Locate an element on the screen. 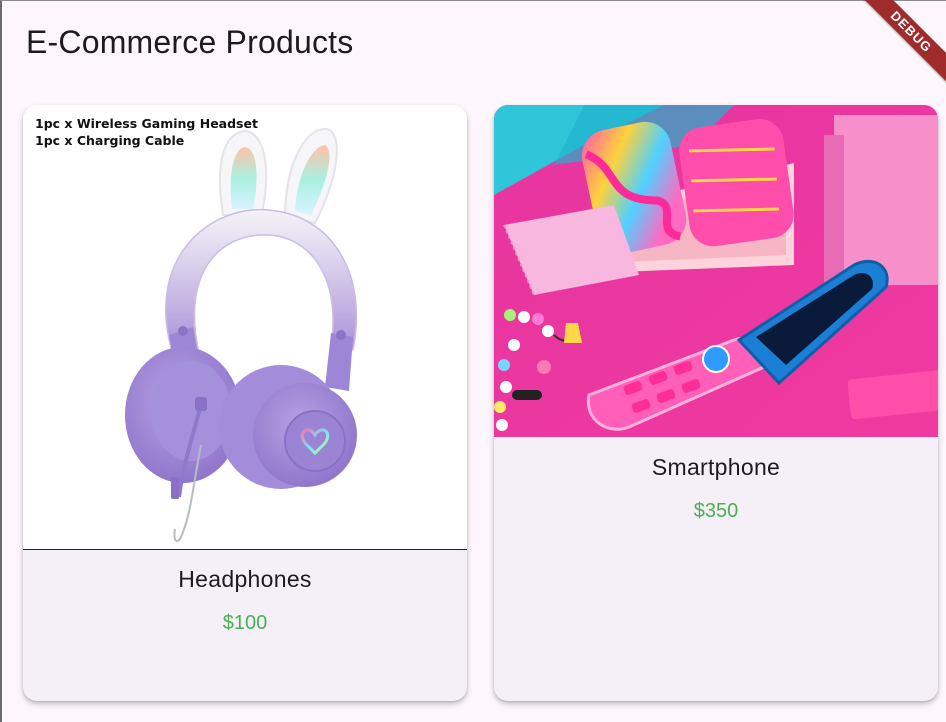 This screenshot has height=722, width=946. product-name: Smartphone is located at coordinates (716, 467).